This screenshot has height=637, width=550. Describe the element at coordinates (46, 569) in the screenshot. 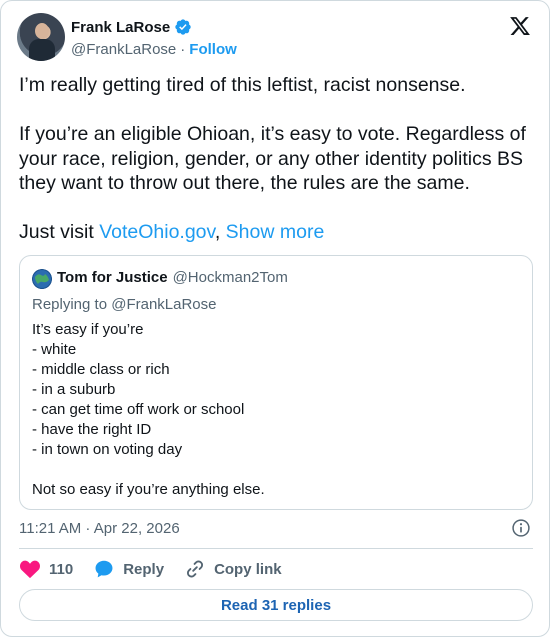

I see `like-button: 110` at that location.